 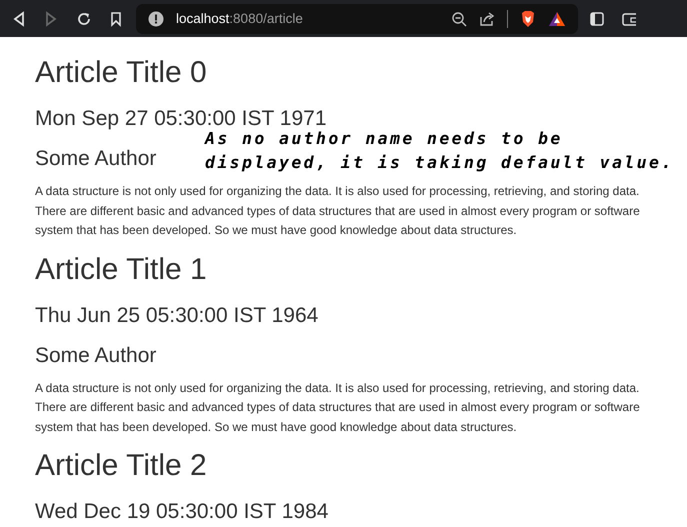 What do you see at coordinates (266, 18) in the screenshot?
I see `url-path: :8080/article` at bounding box center [266, 18].